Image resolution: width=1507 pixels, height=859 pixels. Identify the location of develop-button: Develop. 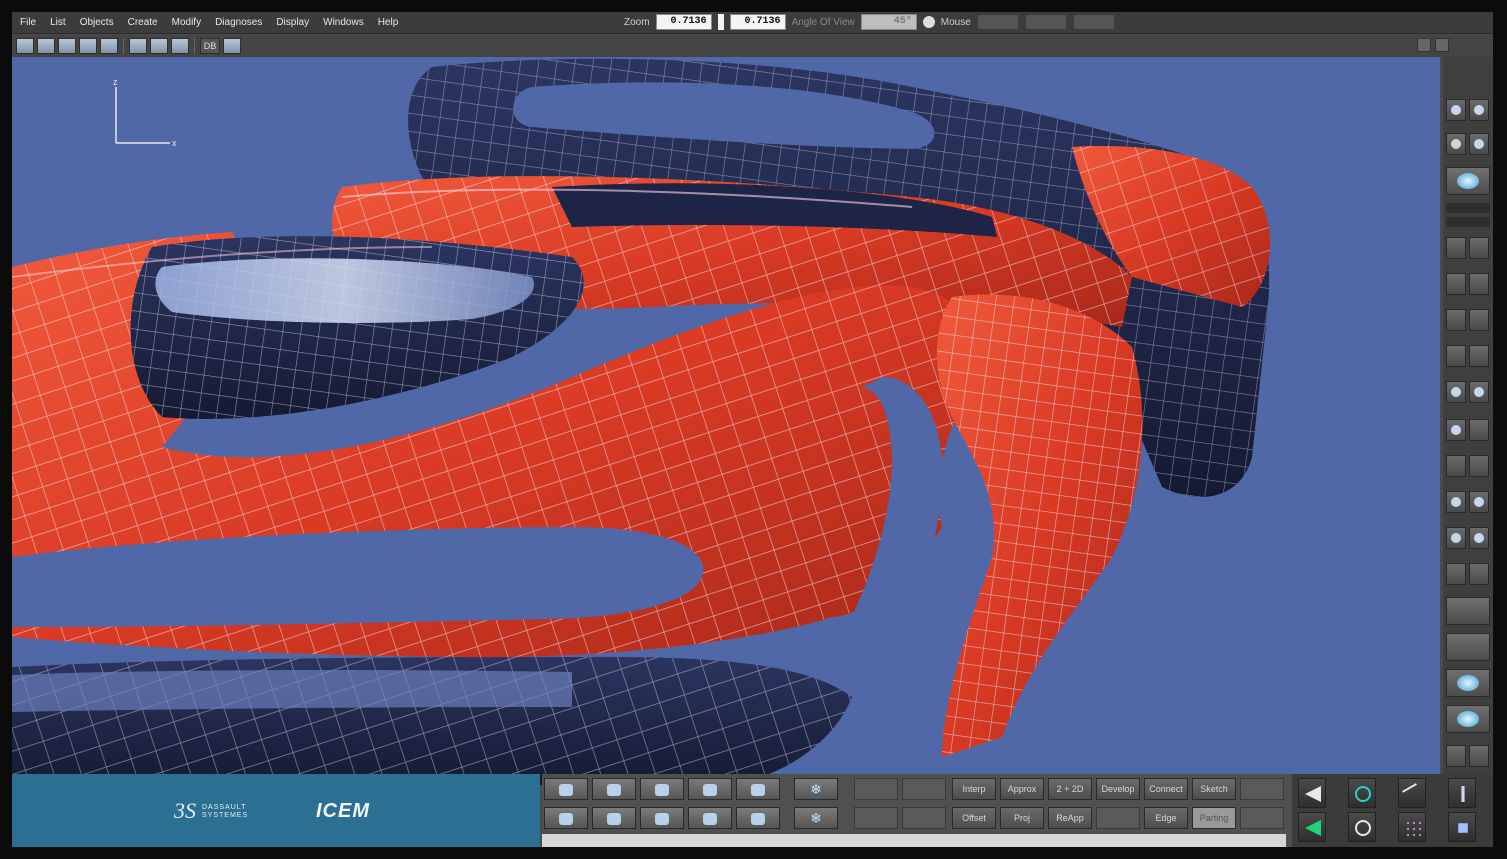
(1118, 789).